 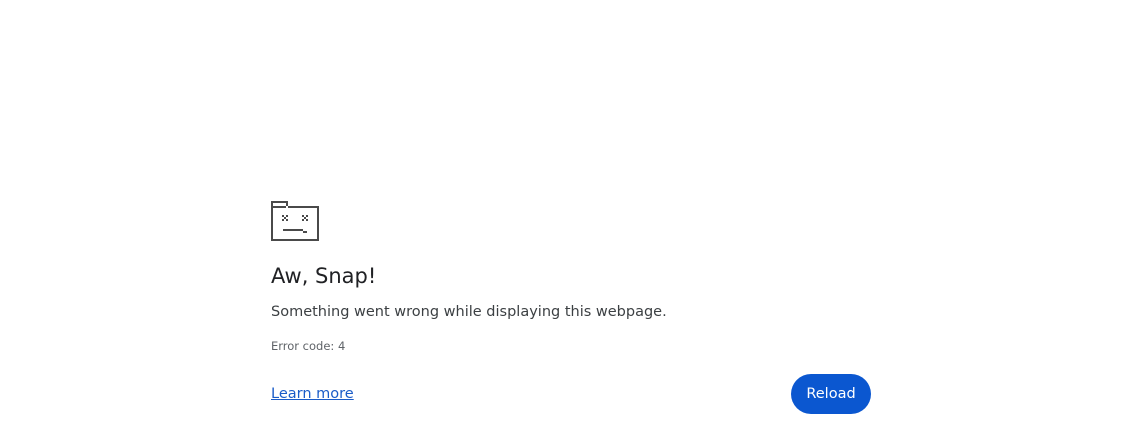 I want to click on reload-button: Reload, so click(x=831, y=394).